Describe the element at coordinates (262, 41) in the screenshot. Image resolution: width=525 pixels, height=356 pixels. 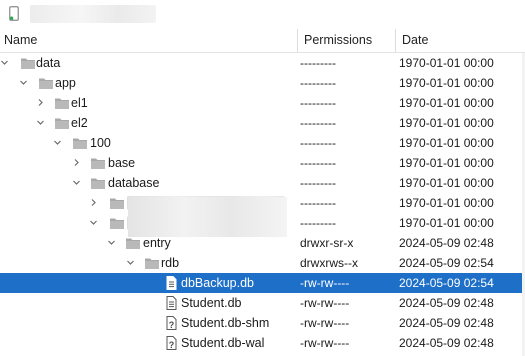
I see `column-header: Name Permissions Date` at that location.